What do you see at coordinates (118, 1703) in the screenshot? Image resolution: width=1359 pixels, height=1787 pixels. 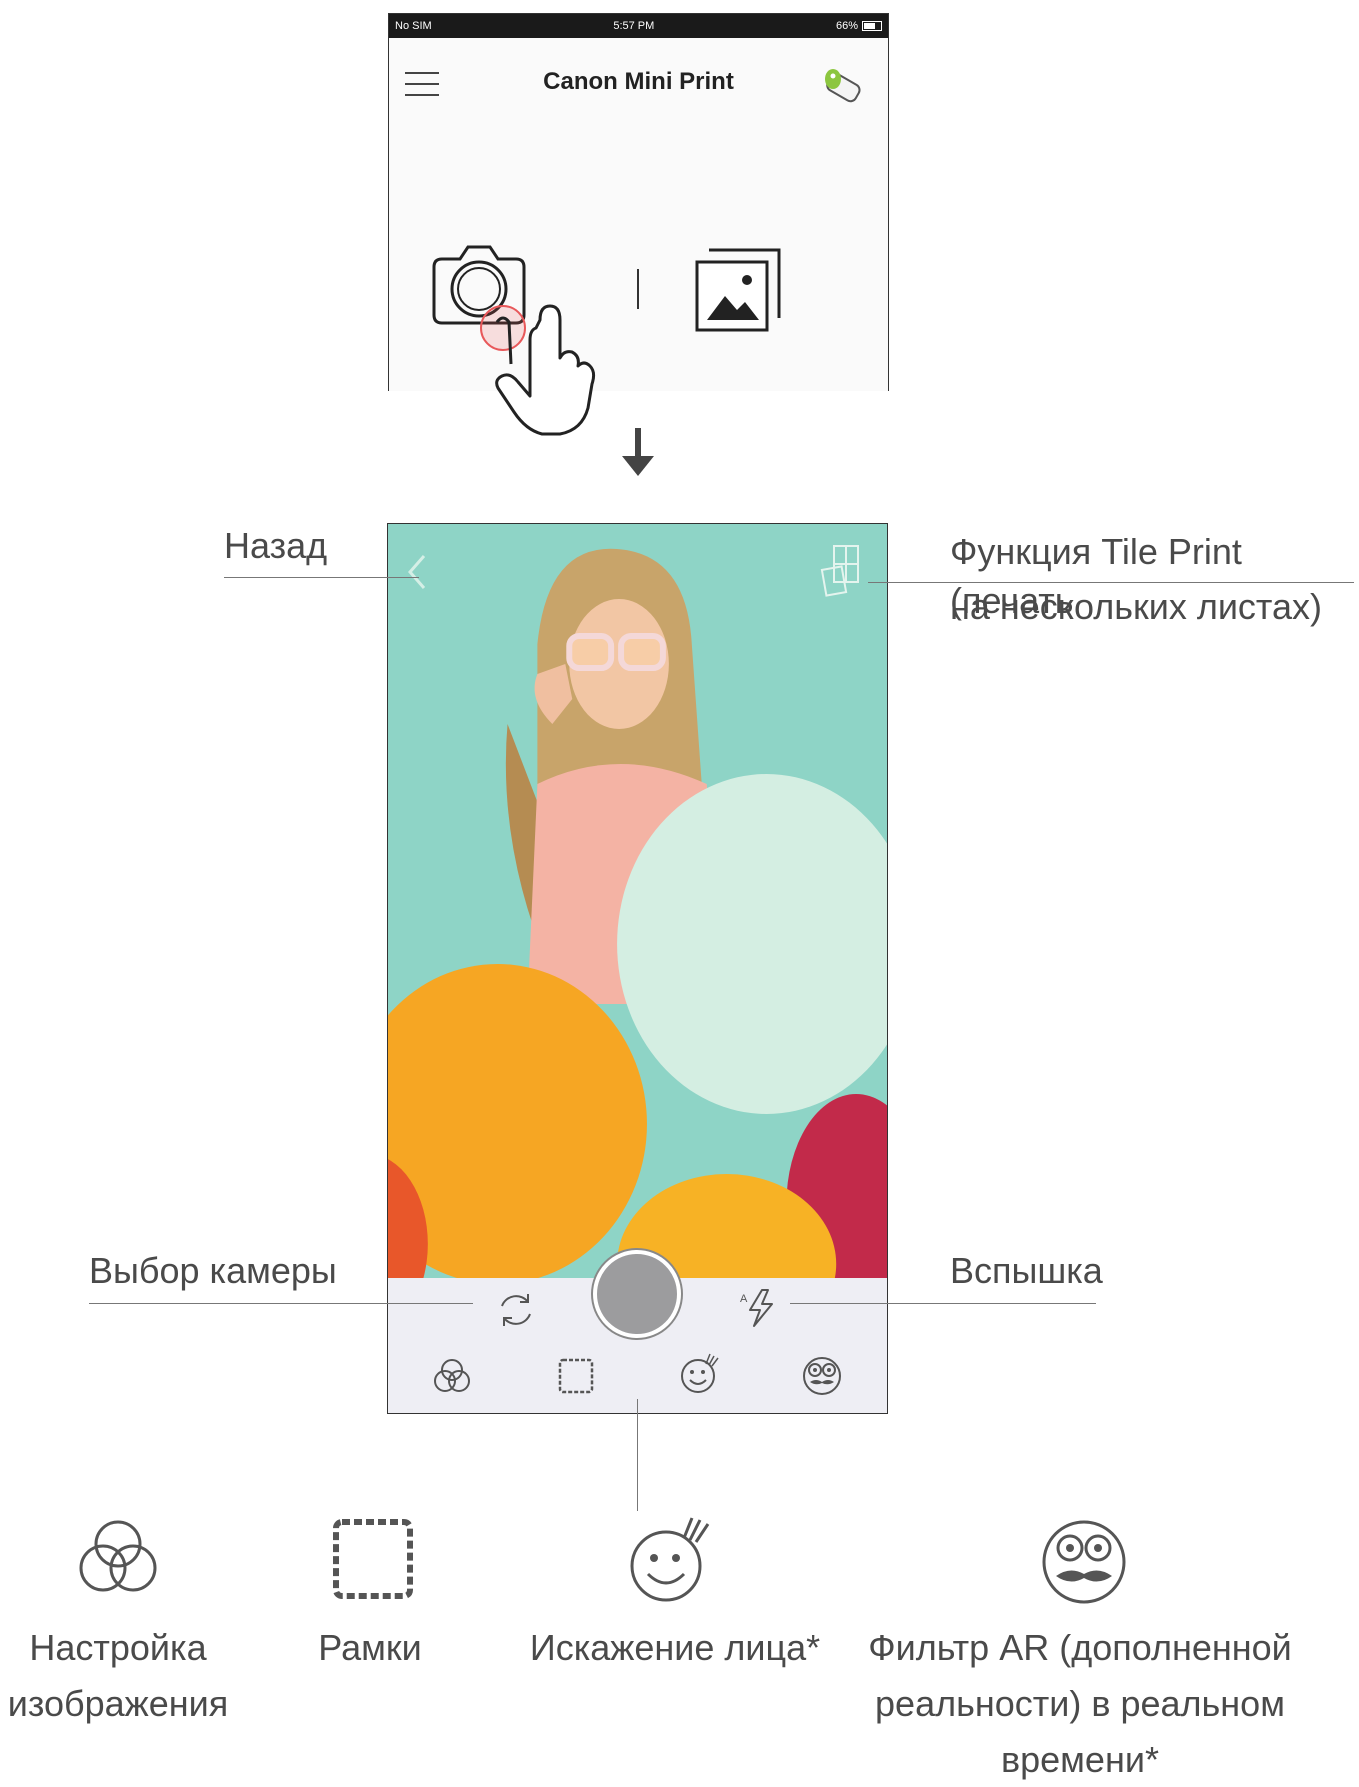 I see `feature-label-line: изображения` at bounding box center [118, 1703].